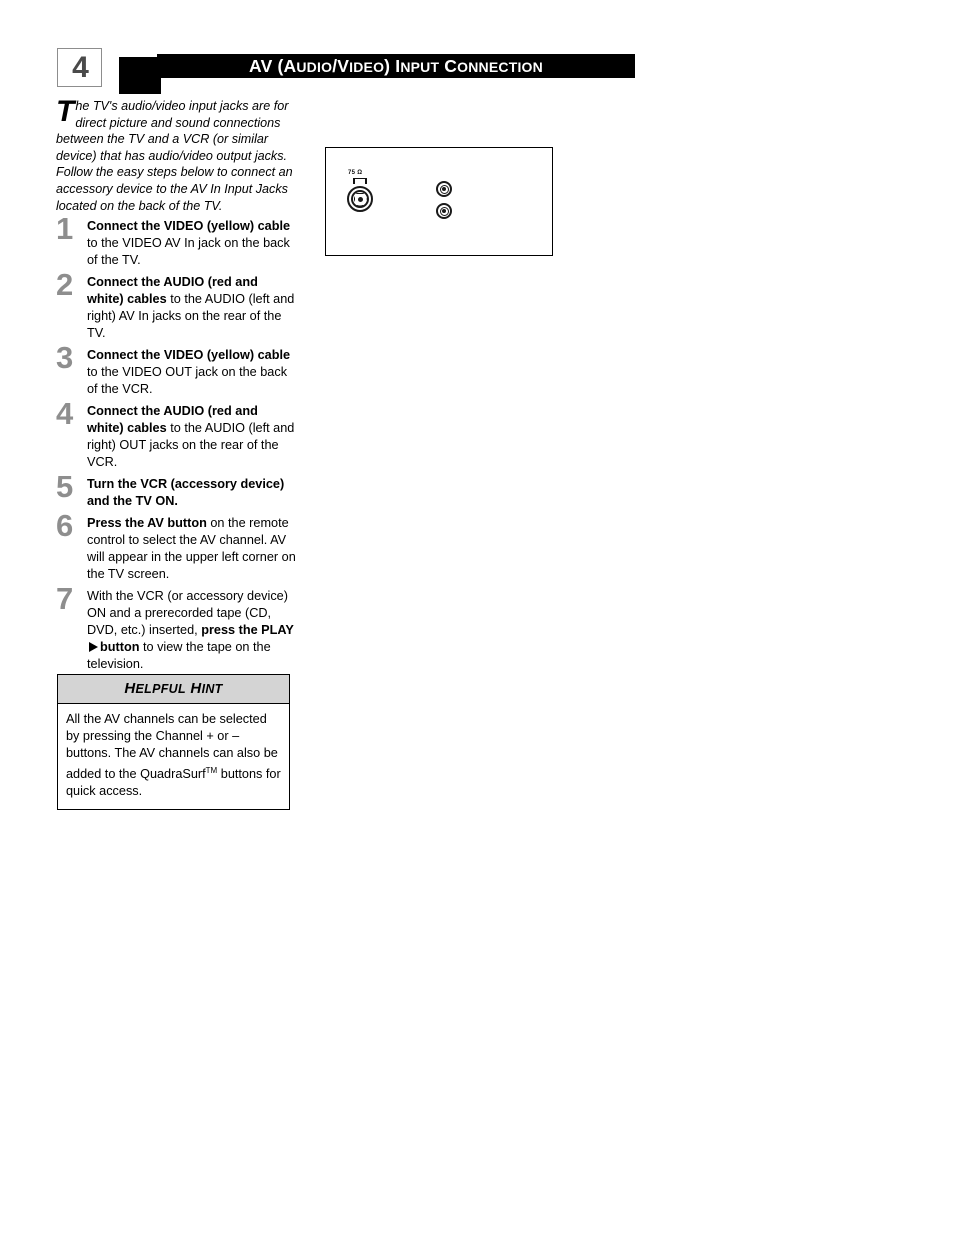 This screenshot has height=1235, width=954. I want to click on page-title-part-2: /V, so click(341, 66).